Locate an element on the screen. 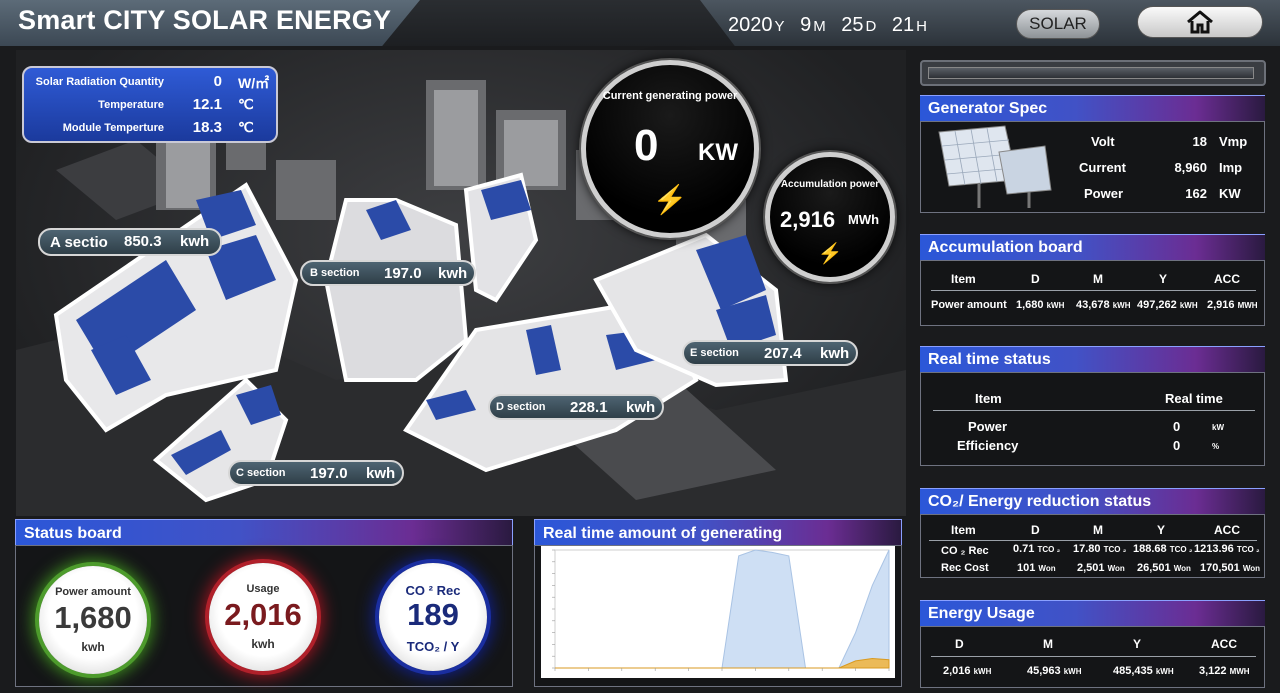  current-power-unit: KW is located at coordinates (718, 152).